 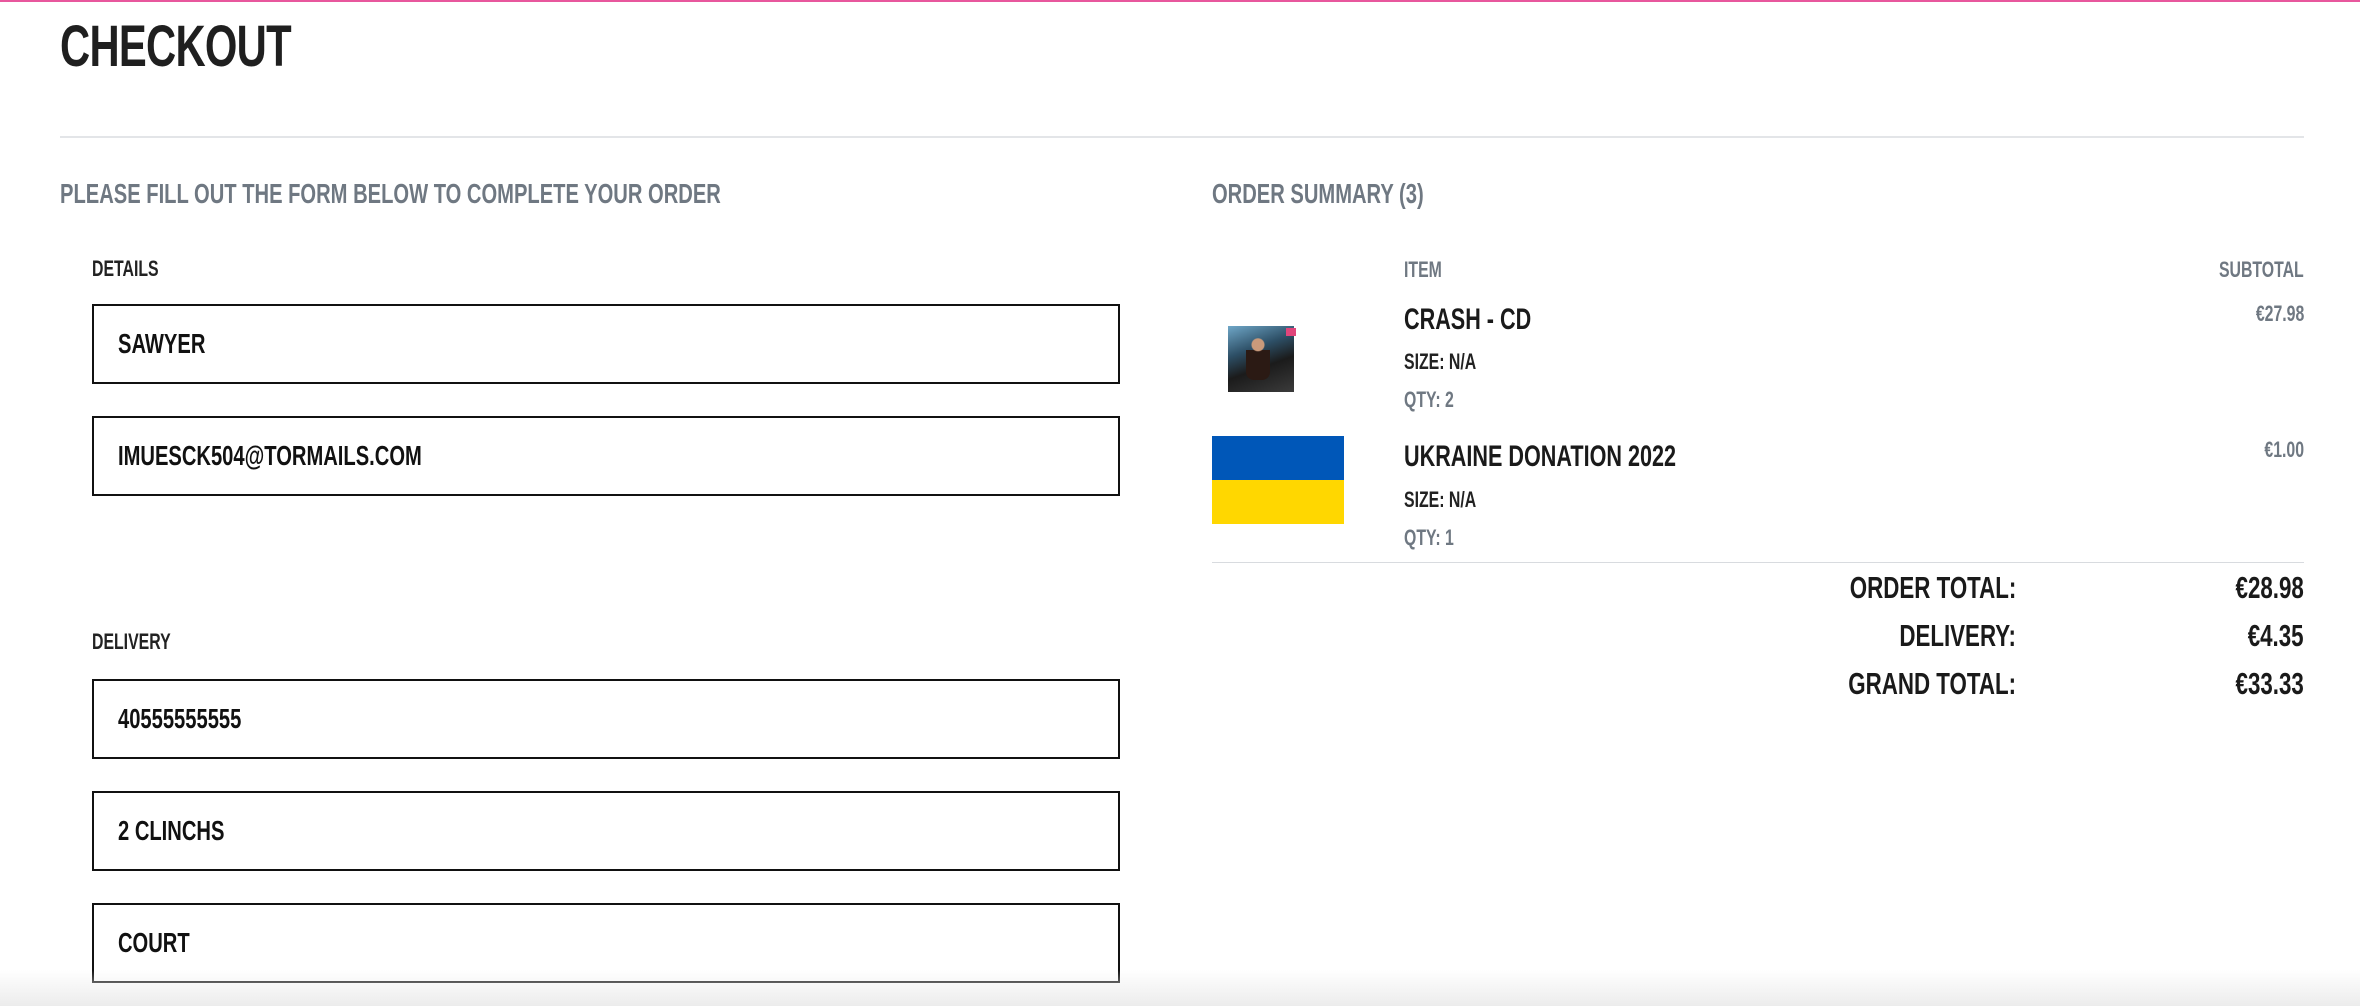 I want to click on delivery-total-label: DELIVERY:, so click(x=1957, y=635).